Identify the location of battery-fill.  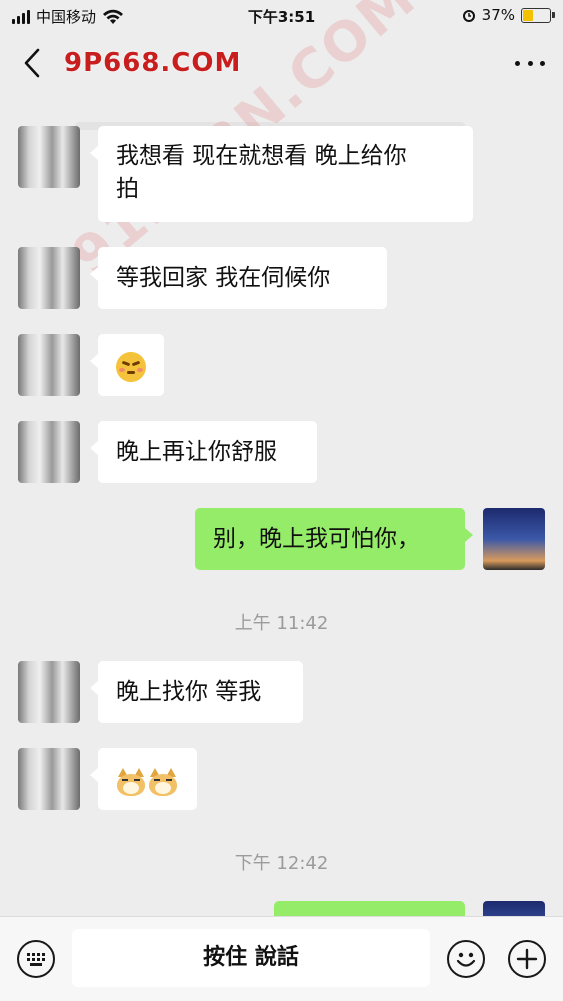
(528, 15).